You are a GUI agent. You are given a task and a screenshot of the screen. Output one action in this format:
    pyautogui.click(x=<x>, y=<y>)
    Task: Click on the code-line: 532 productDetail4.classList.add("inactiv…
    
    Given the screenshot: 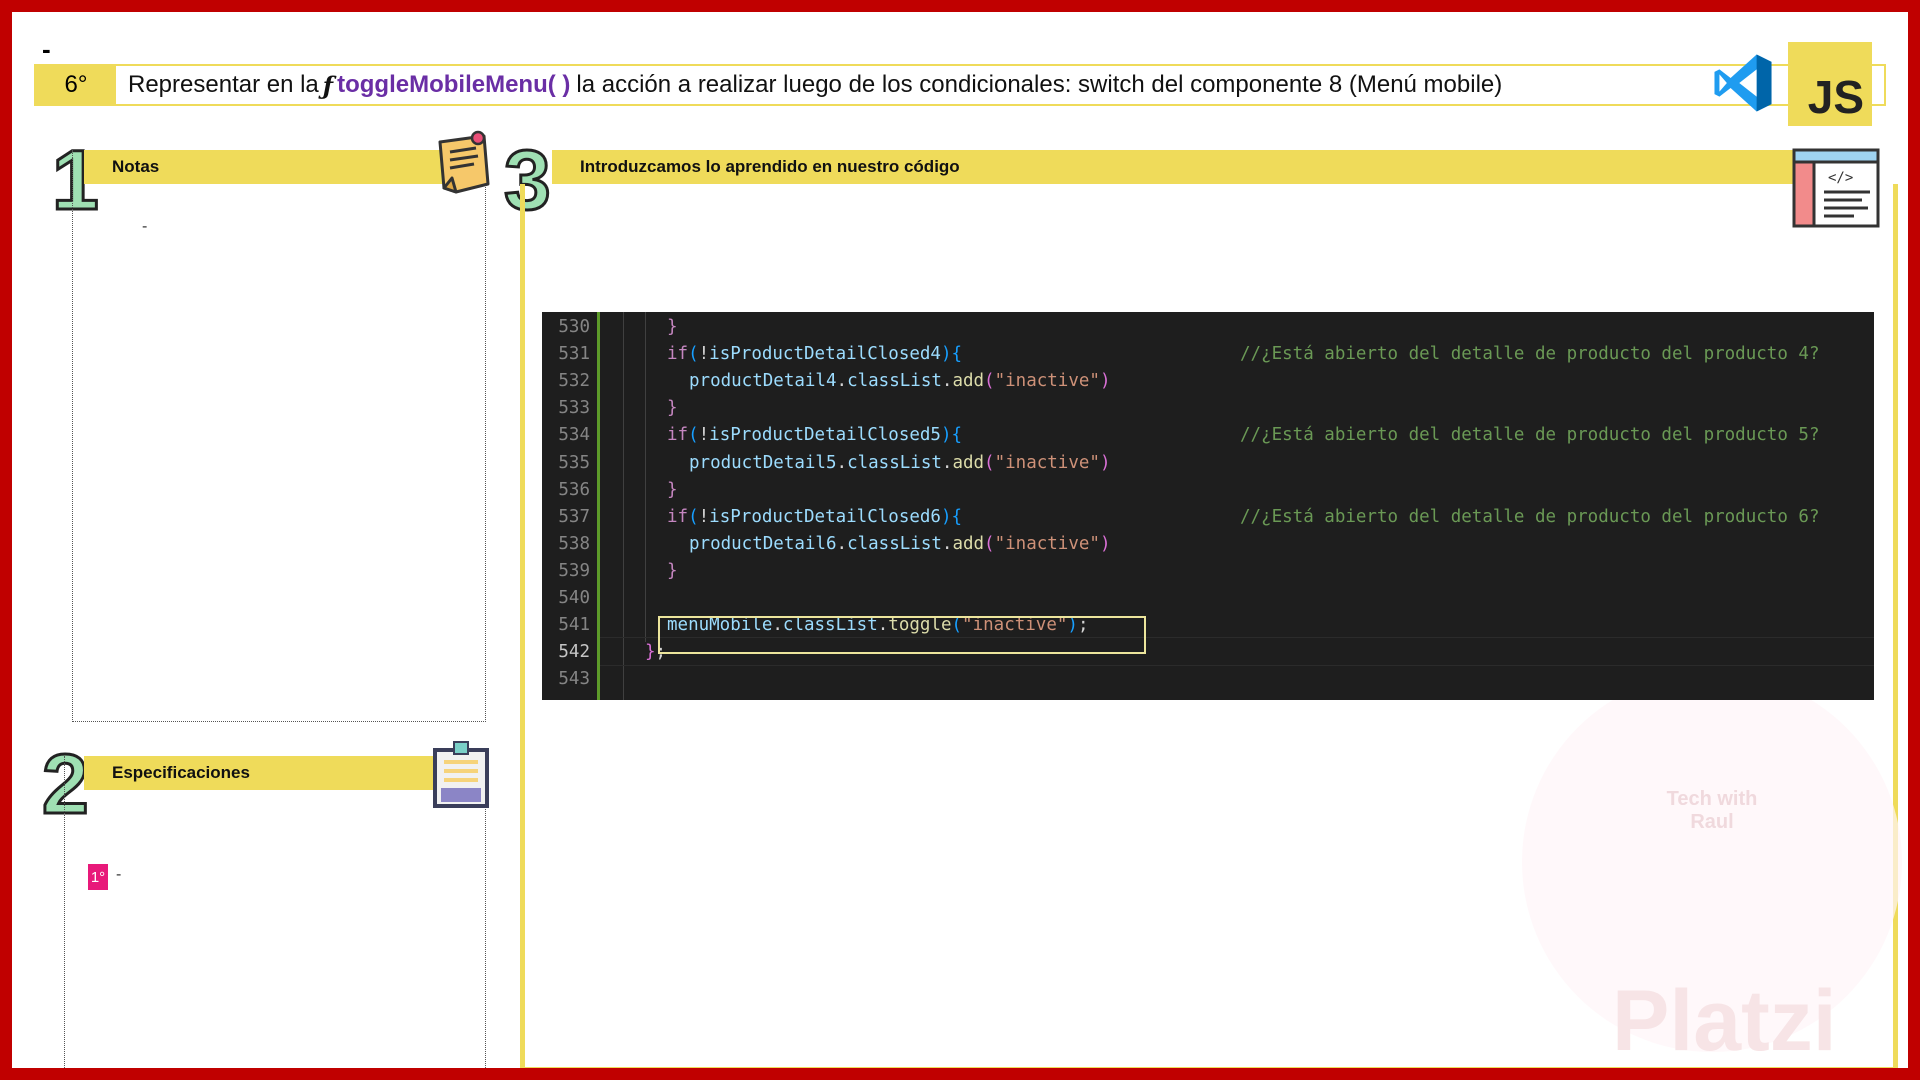 What is the action you would take?
    pyautogui.click(x=1208, y=381)
    